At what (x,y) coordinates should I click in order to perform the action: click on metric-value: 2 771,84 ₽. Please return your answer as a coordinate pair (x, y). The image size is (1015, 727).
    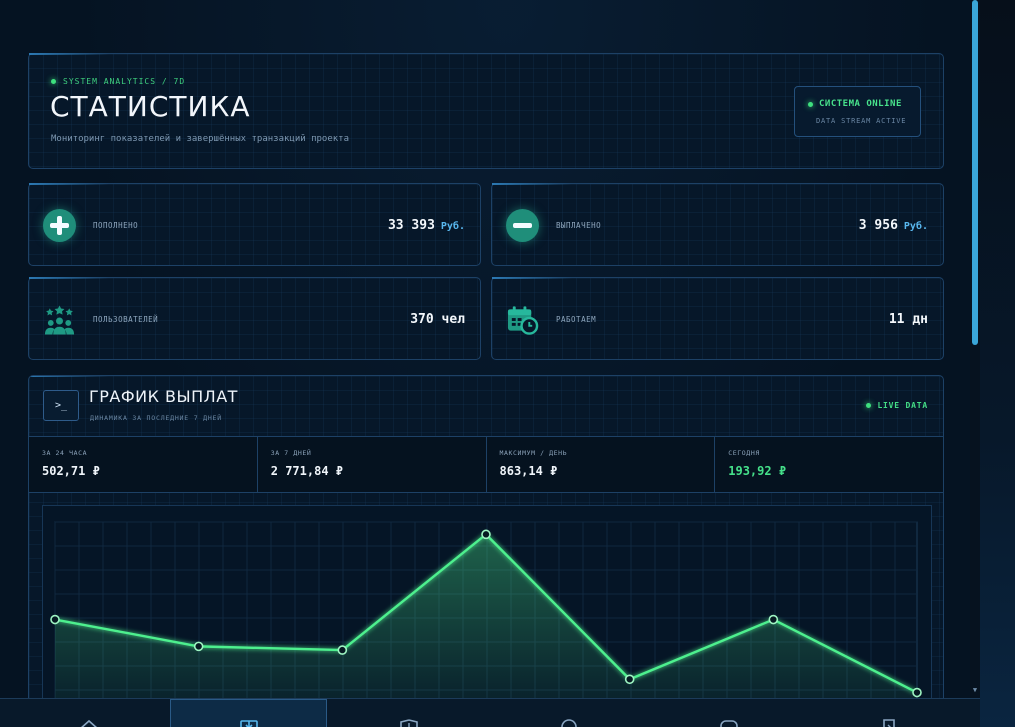
    Looking at the image, I should click on (306, 471).